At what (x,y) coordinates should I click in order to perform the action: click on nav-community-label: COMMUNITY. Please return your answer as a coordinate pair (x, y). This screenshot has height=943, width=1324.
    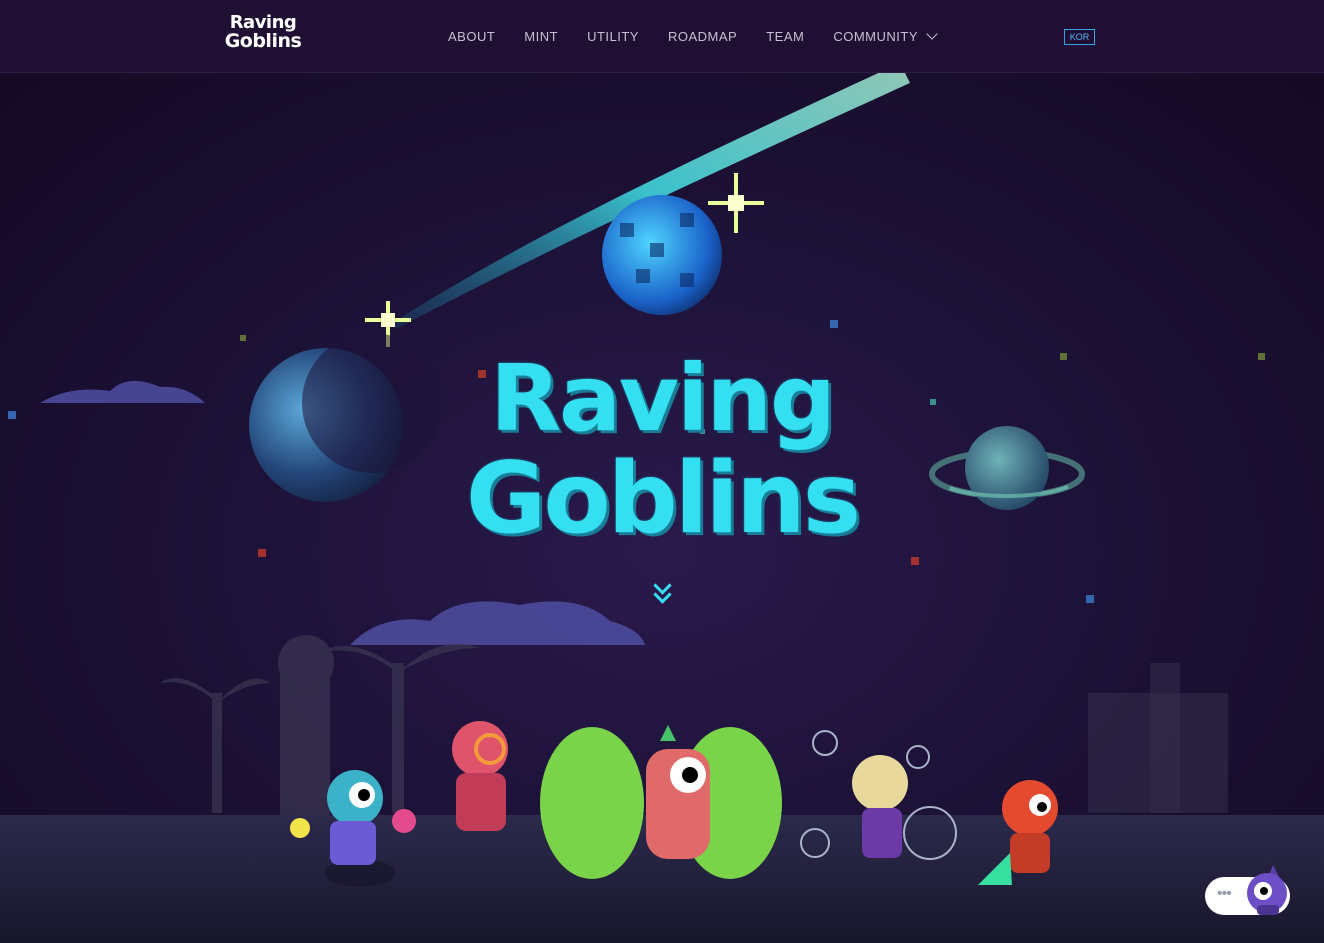
    Looking at the image, I should click on (876, 36).